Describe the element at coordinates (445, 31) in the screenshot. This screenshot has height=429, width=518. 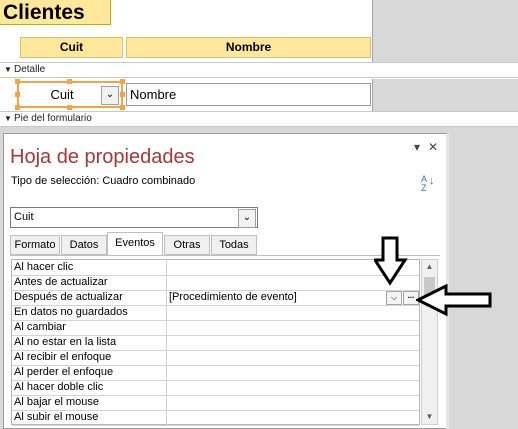
I see `form-canvas-gray-area` at that location.